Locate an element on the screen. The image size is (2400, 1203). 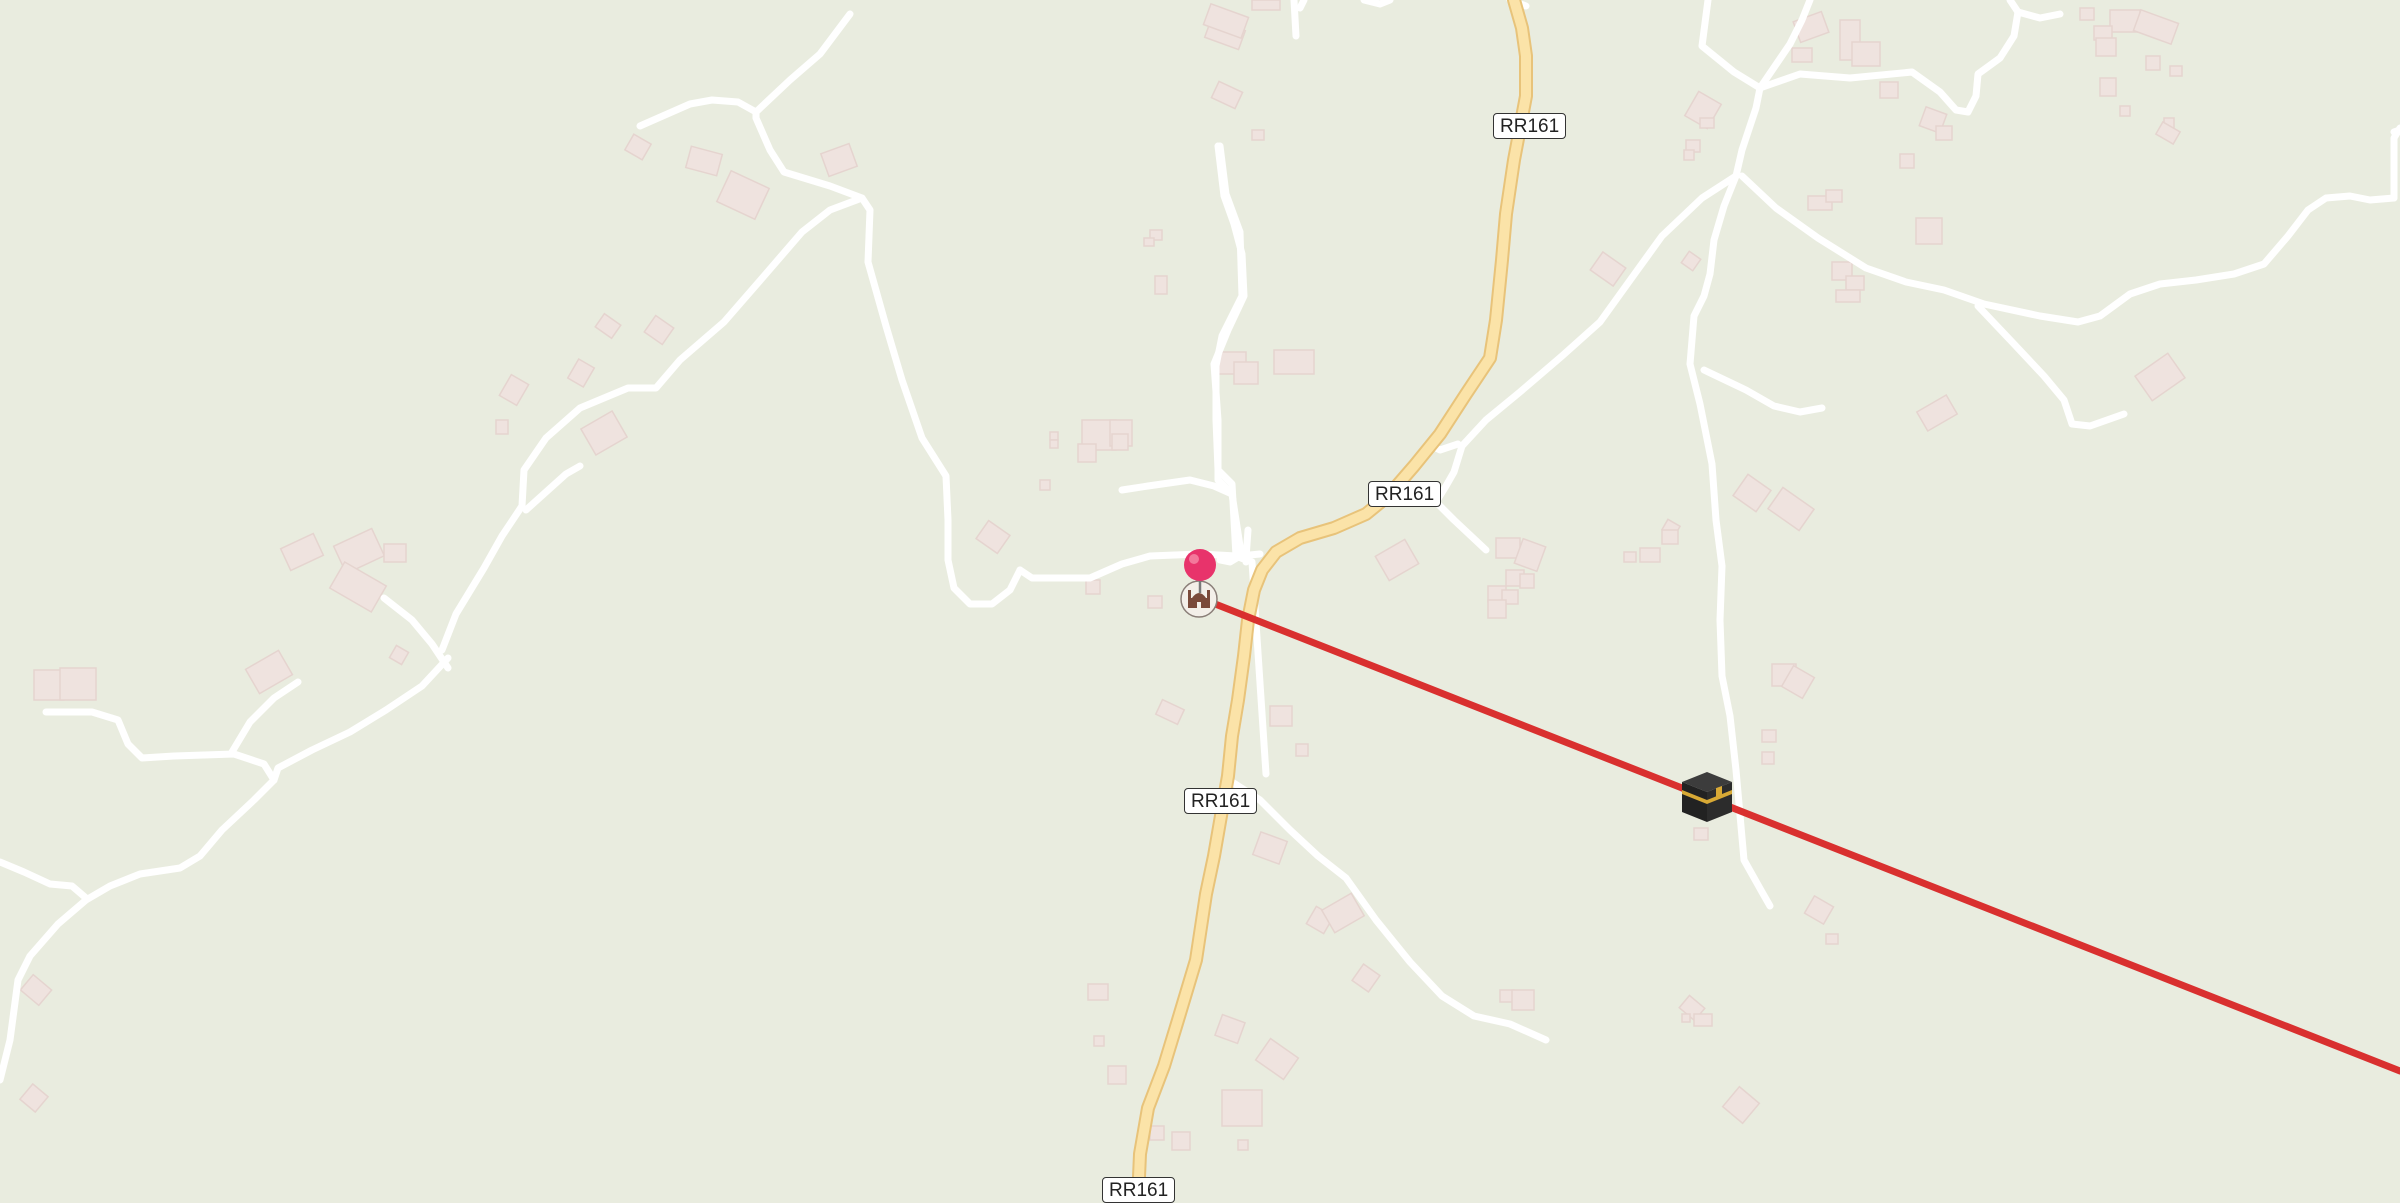
map-pin-icon is located at coordinates (1200, 570).